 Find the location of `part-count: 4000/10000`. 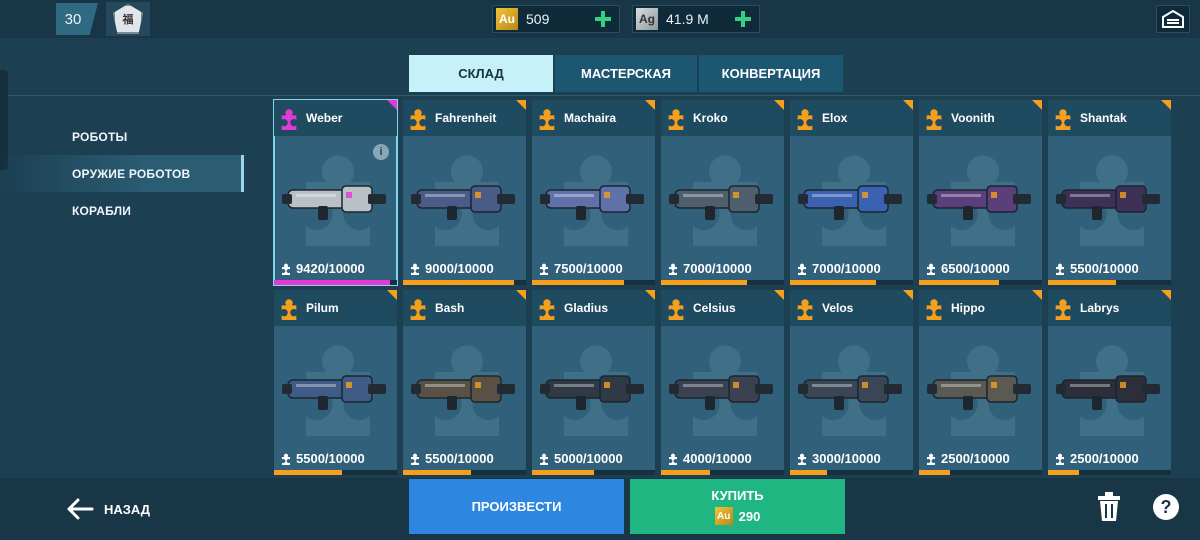

part-count: 4000/10000 is located at coordinates (709, 458).